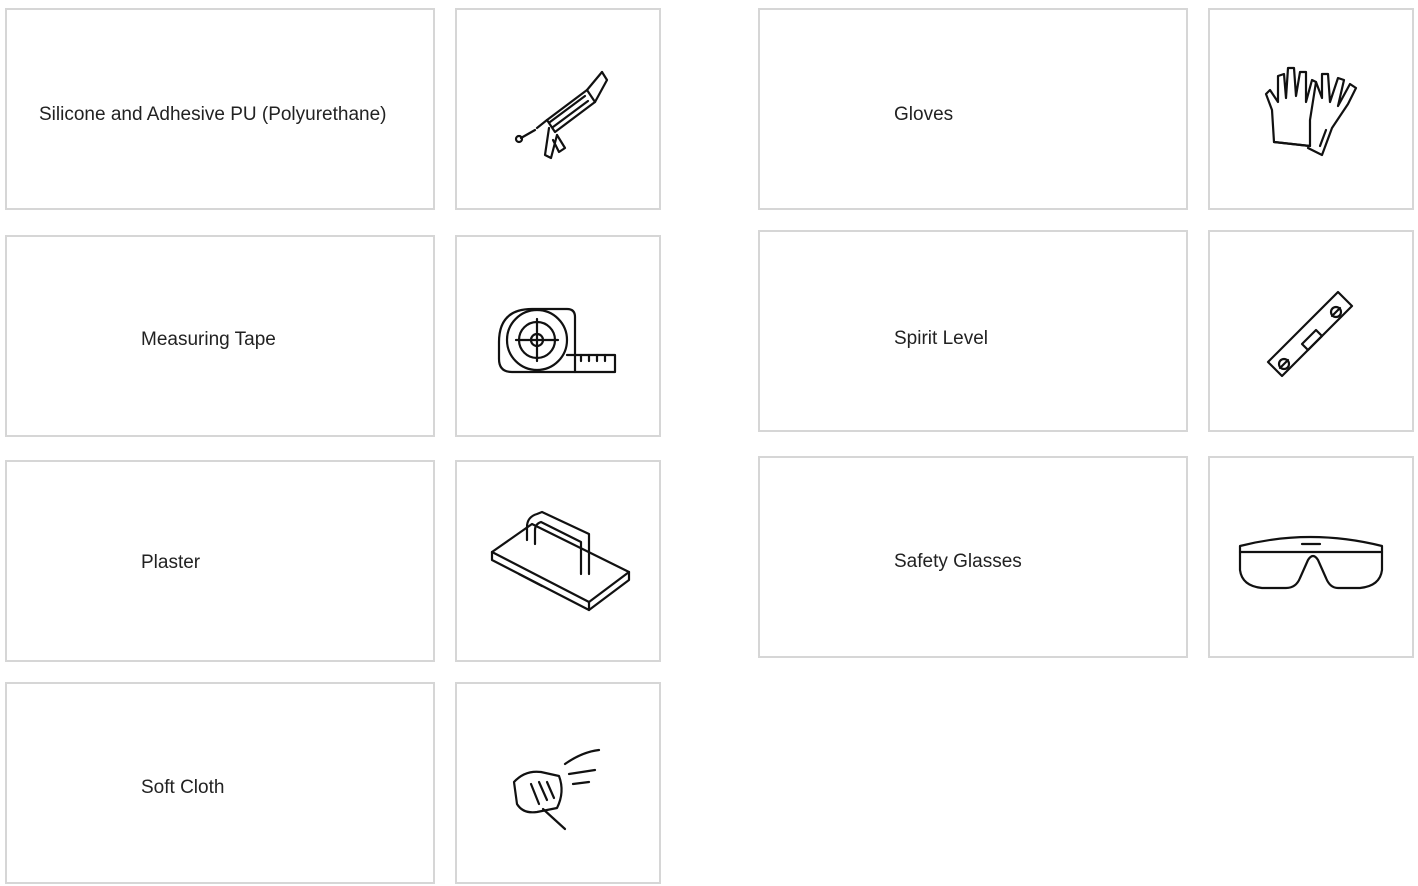 The image size is (1418, 886). Describe the element at coordinates (941, 338) in the screenshot. I see `tool-label: Spirit Level` at that location.